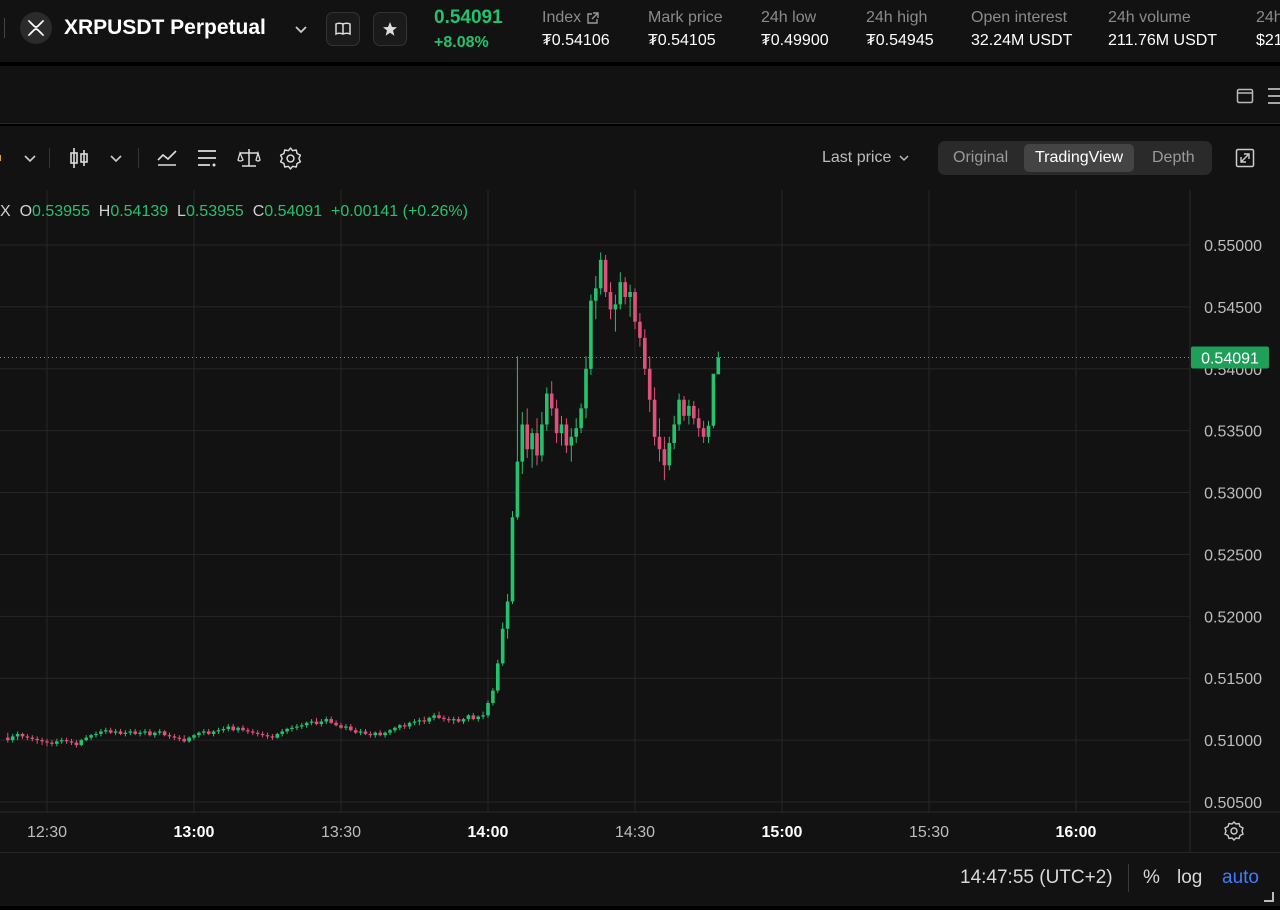  Describe the element at coordinates (1245, 158) in the screenshot. I see `fullscreen-expand-icon` at that location.